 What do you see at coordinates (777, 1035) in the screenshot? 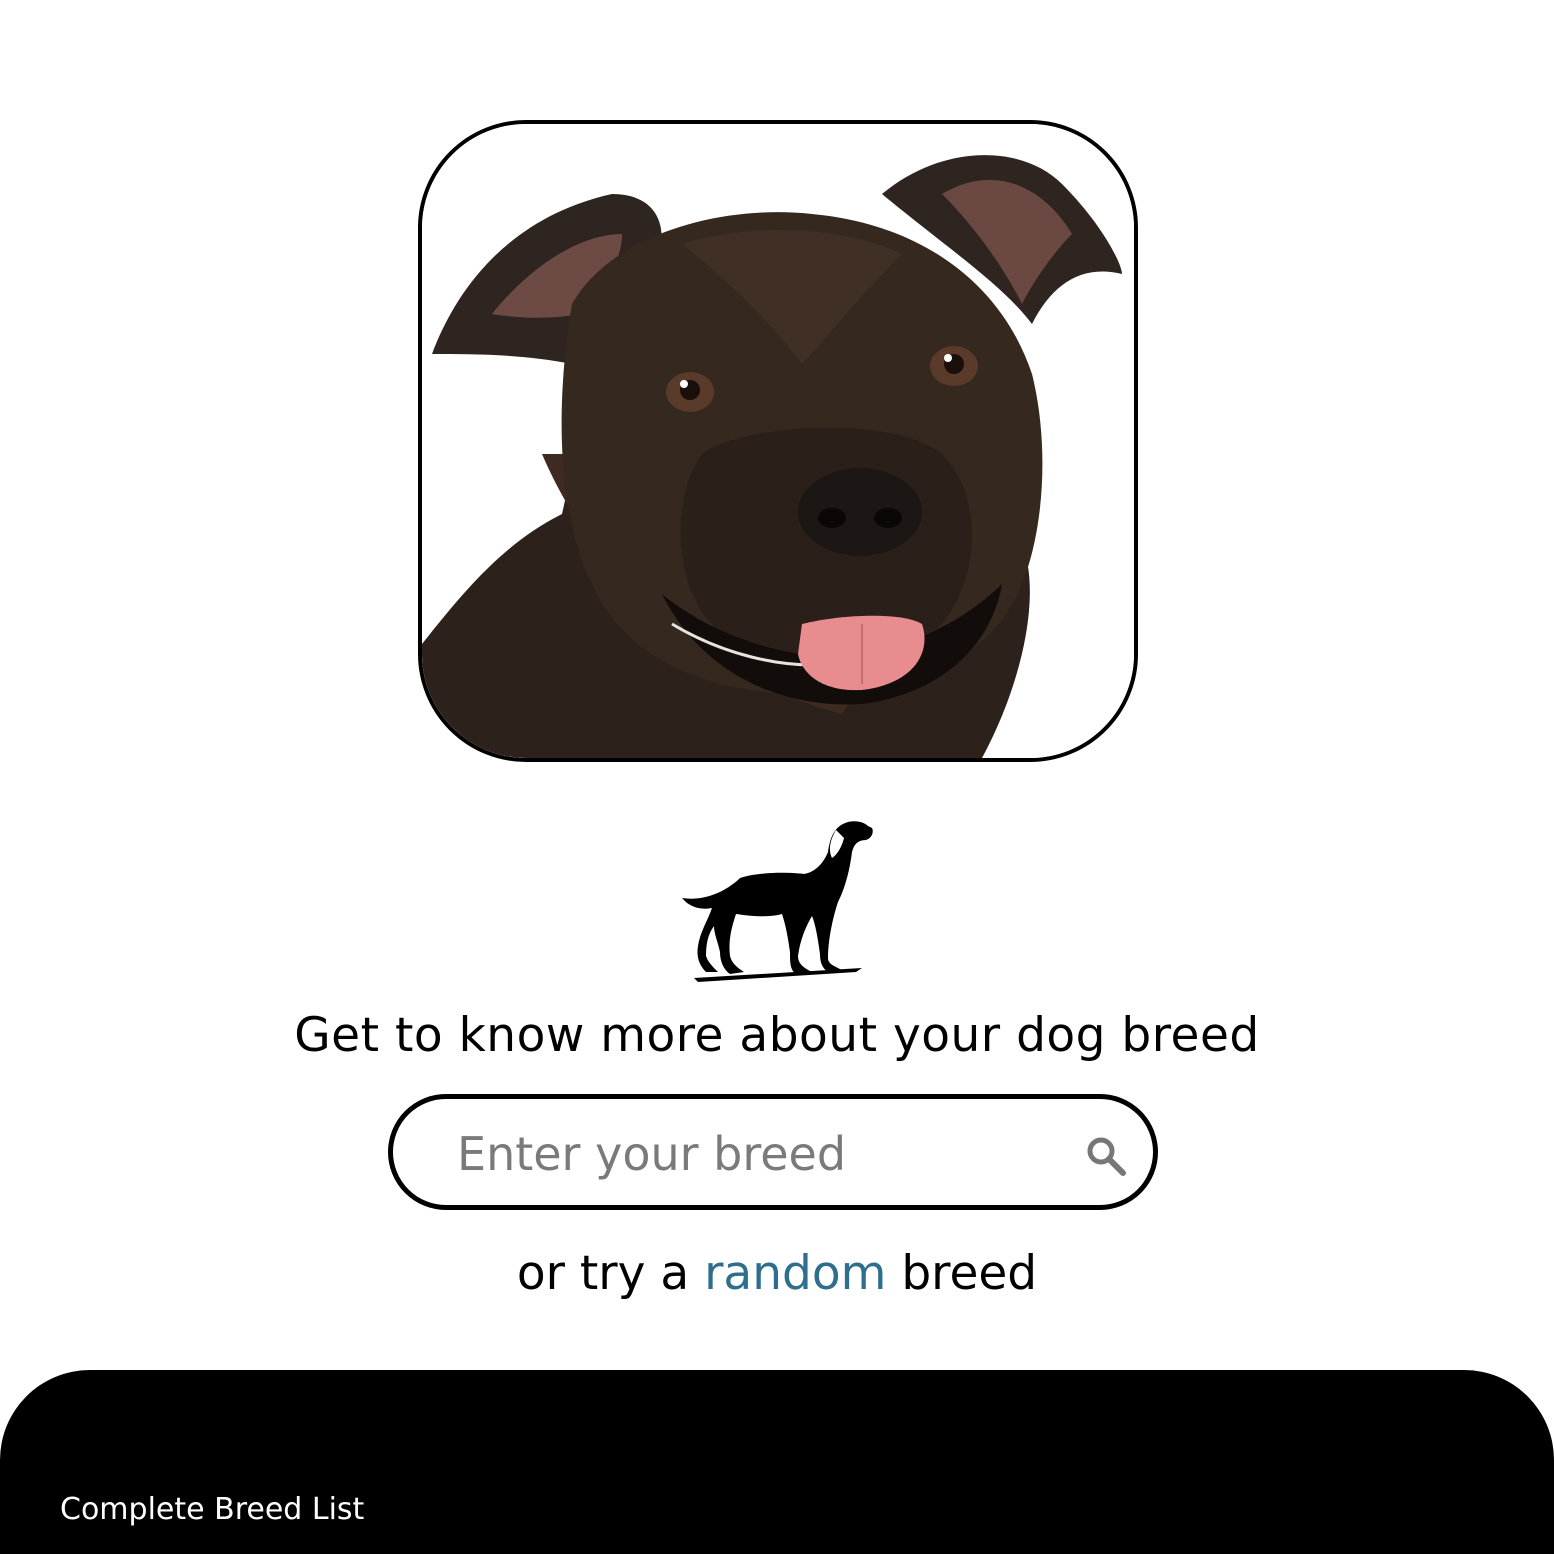
I see `tagline: Get to know more about your dog breed` at bounding box center [777, 1035].